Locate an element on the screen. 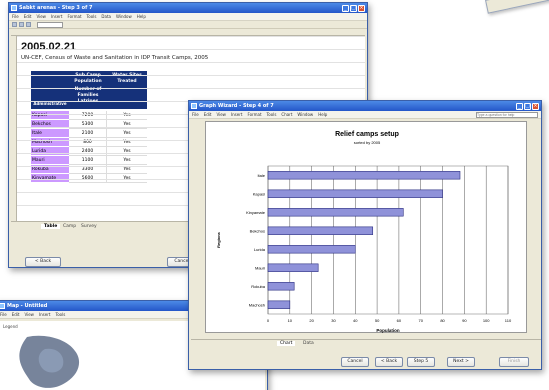 The width and height of the screenshot is (549, 390). menu-data: Data is located at coordinates (106, 16).